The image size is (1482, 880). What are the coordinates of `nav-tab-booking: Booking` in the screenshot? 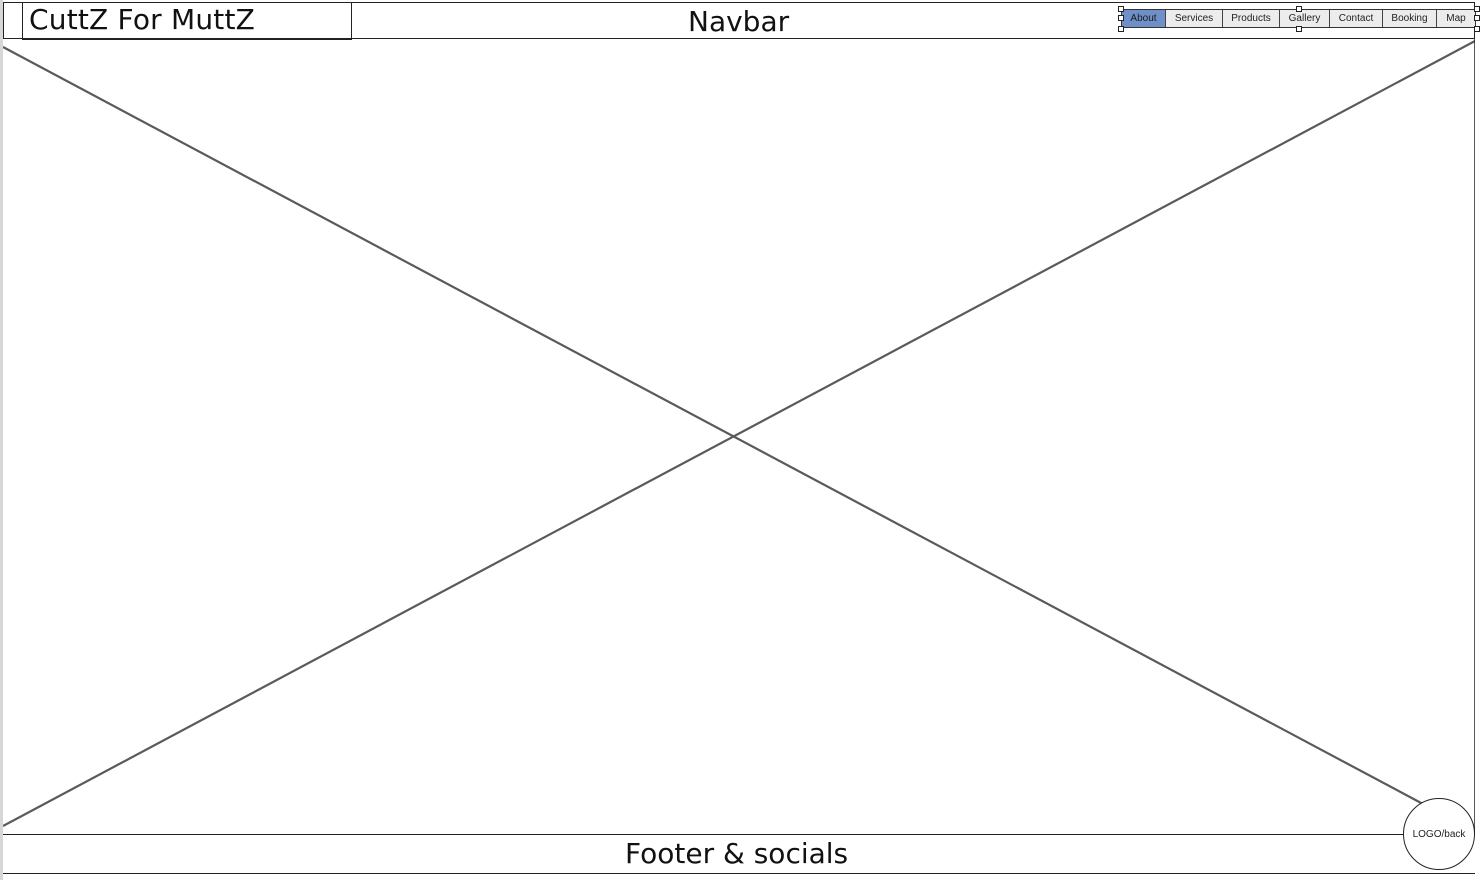 It's located at (1410, 18).